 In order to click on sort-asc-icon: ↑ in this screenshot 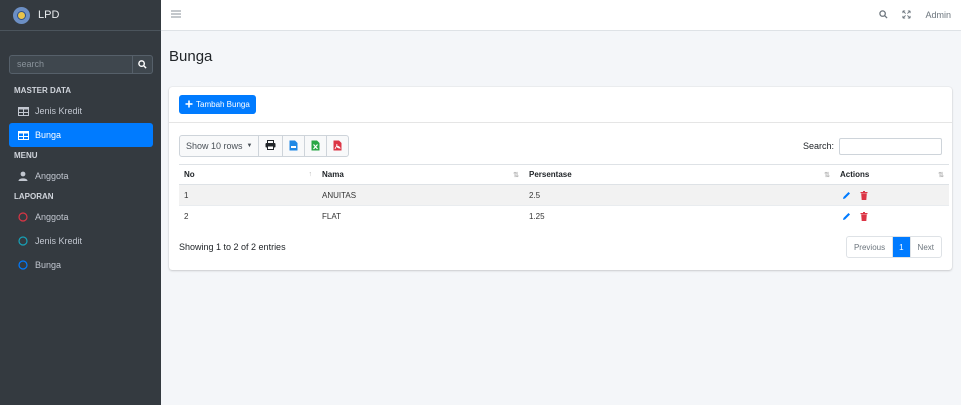, I will do `click(310, 174)`.